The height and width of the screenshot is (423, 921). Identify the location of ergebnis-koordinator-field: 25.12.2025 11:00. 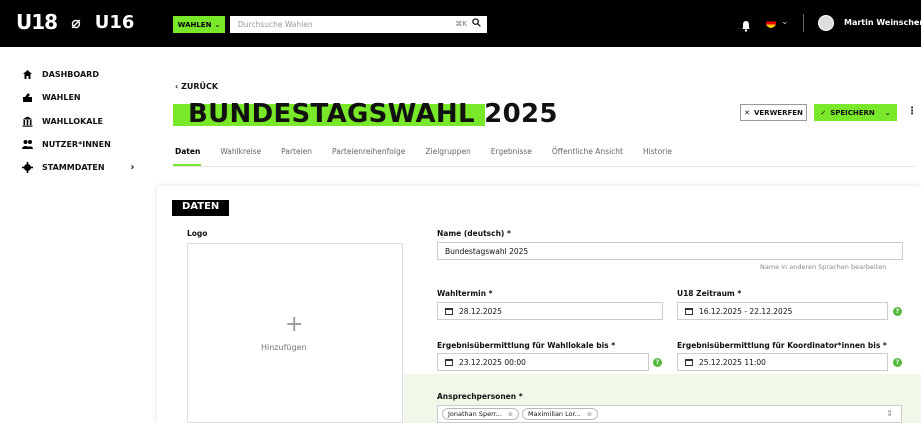
(782, 362).